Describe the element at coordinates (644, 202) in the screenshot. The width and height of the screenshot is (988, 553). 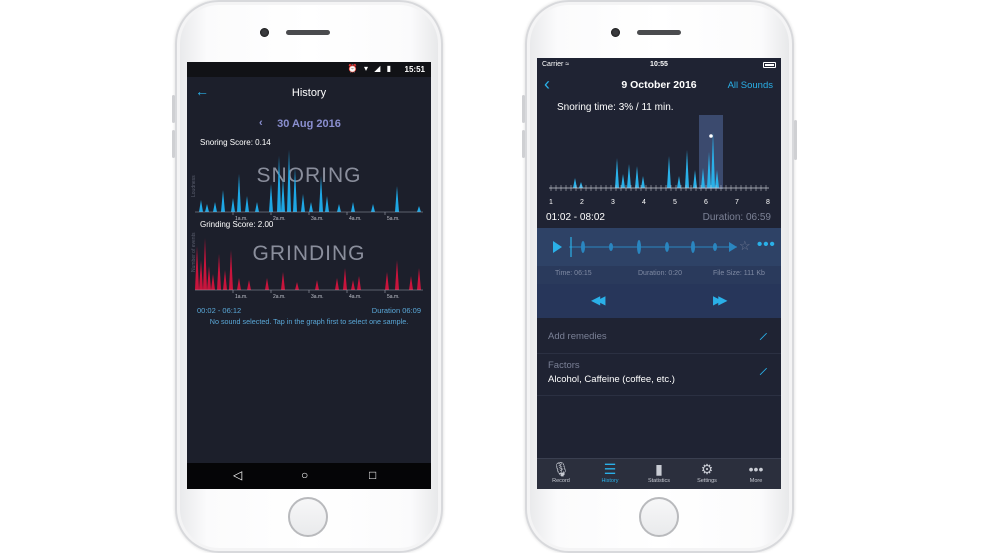
I see `hour-tick-label: 4` at that location.